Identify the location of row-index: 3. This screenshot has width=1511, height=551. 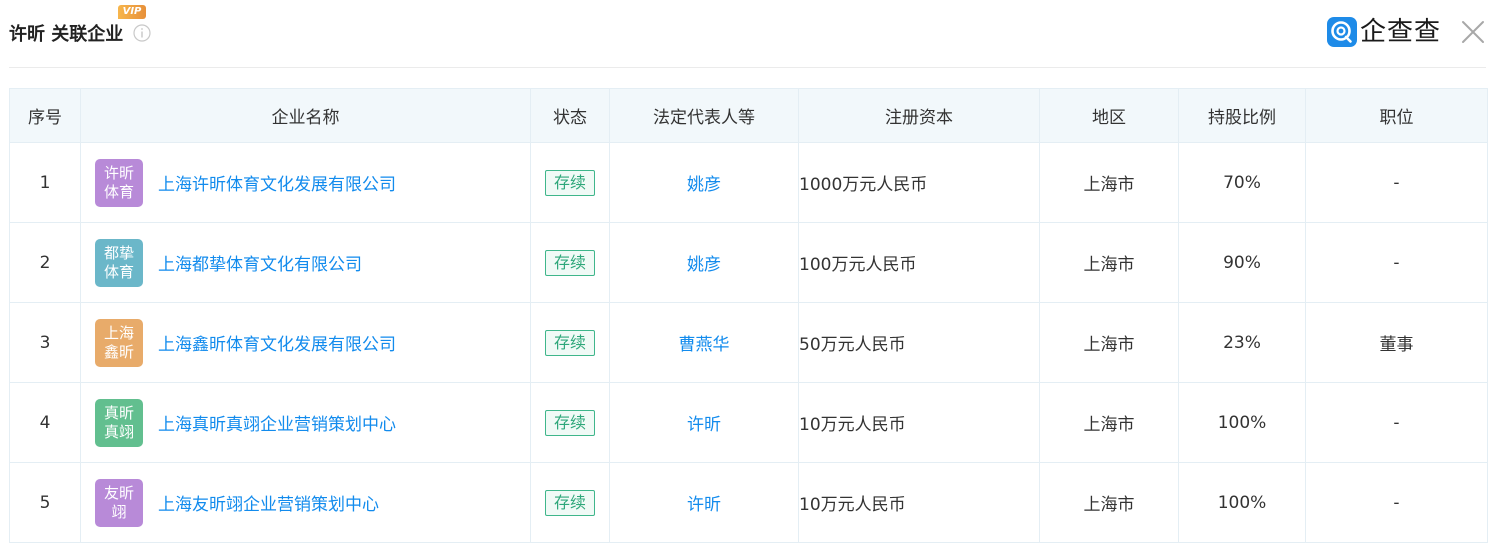
(45, 342).